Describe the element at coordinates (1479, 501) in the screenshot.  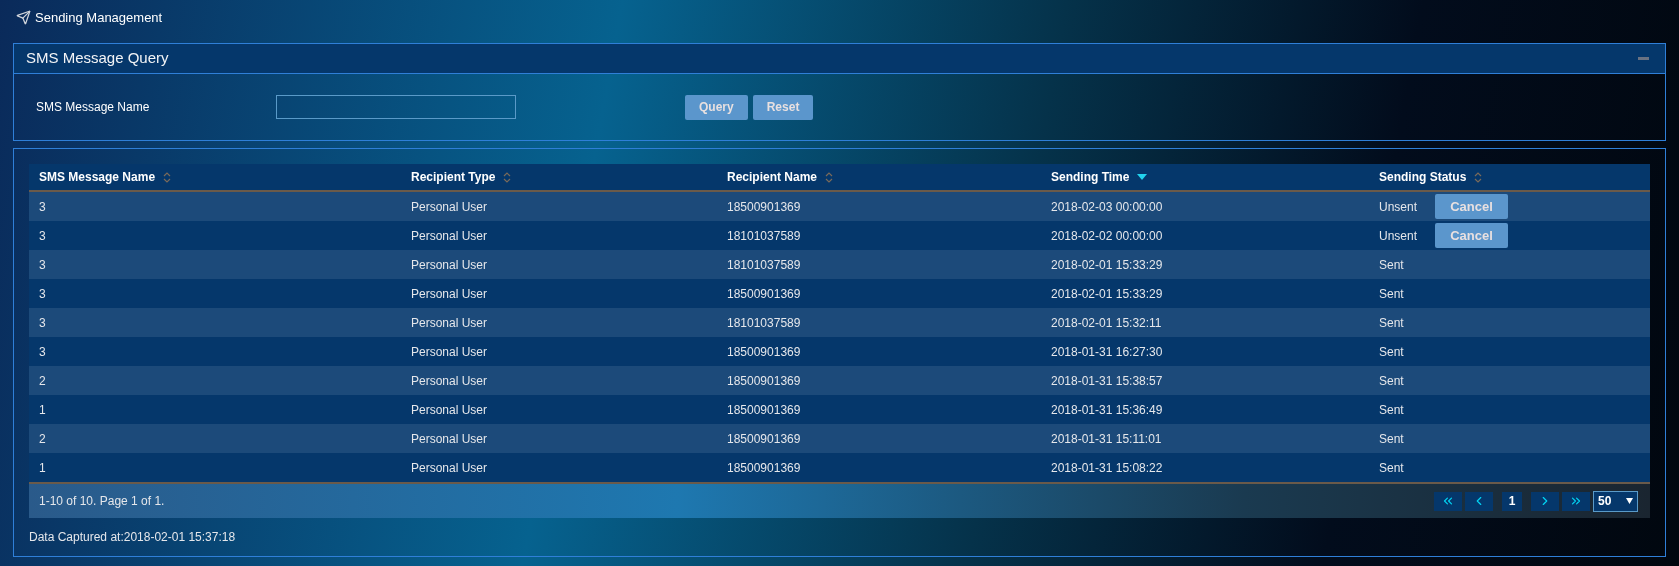
I see `previous-page-button` at that location.